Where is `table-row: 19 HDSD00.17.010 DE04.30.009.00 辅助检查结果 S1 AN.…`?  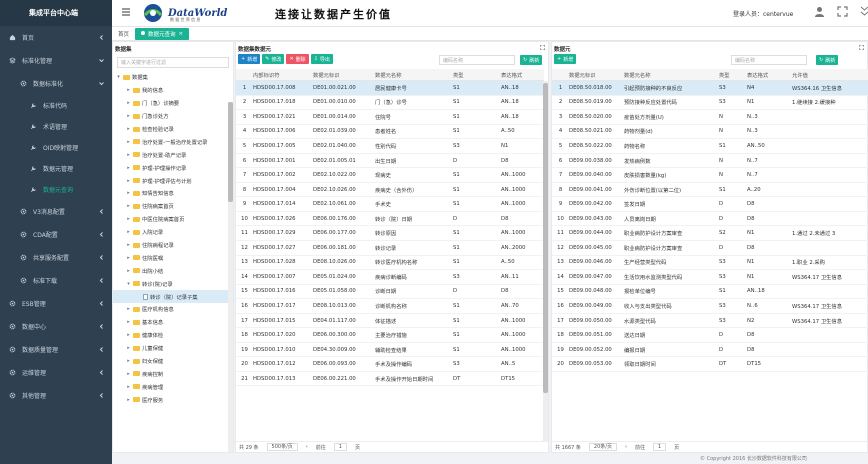 table-row: 19 HDSD00.17.010 DE04.30.009.00 辅助检查结果 S1 AN.… is located at coordinates (390, 350).